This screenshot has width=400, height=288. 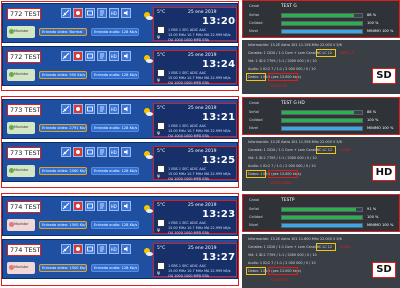 I want to click on channel-title: TESTP, so click(x=288, y=200).